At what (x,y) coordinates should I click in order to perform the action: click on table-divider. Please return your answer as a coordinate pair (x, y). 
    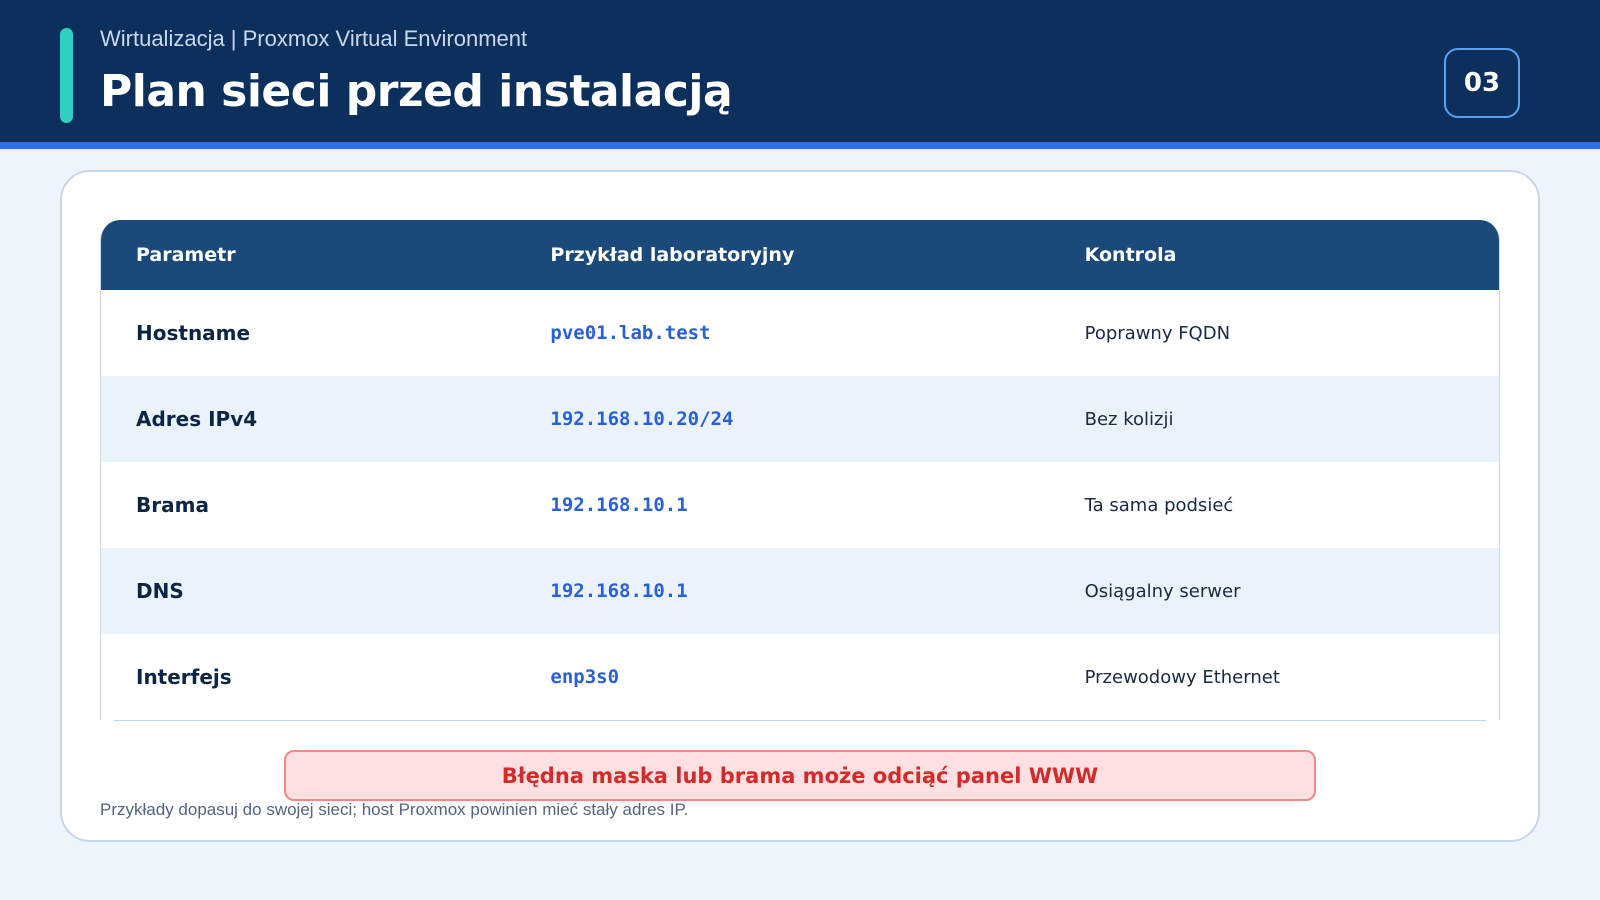
    Looking at the image, I should click on (800, 720).